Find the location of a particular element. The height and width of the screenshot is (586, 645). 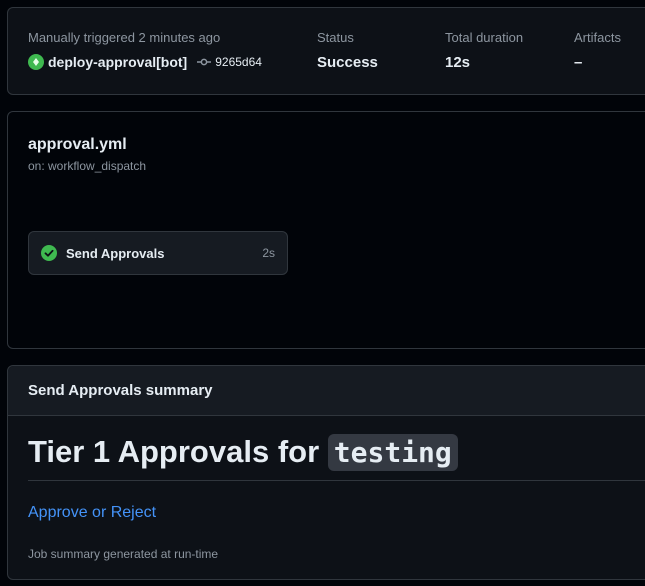

artifacts-value: – is located at coordinates (578, 62).